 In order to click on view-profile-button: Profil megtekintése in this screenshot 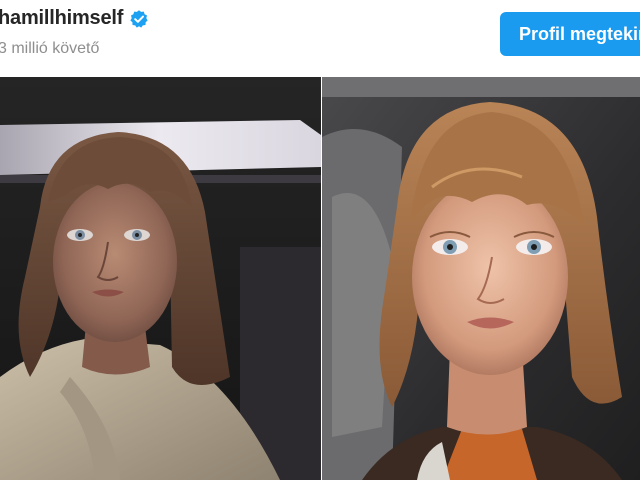, I will do `click(570, 34)`.